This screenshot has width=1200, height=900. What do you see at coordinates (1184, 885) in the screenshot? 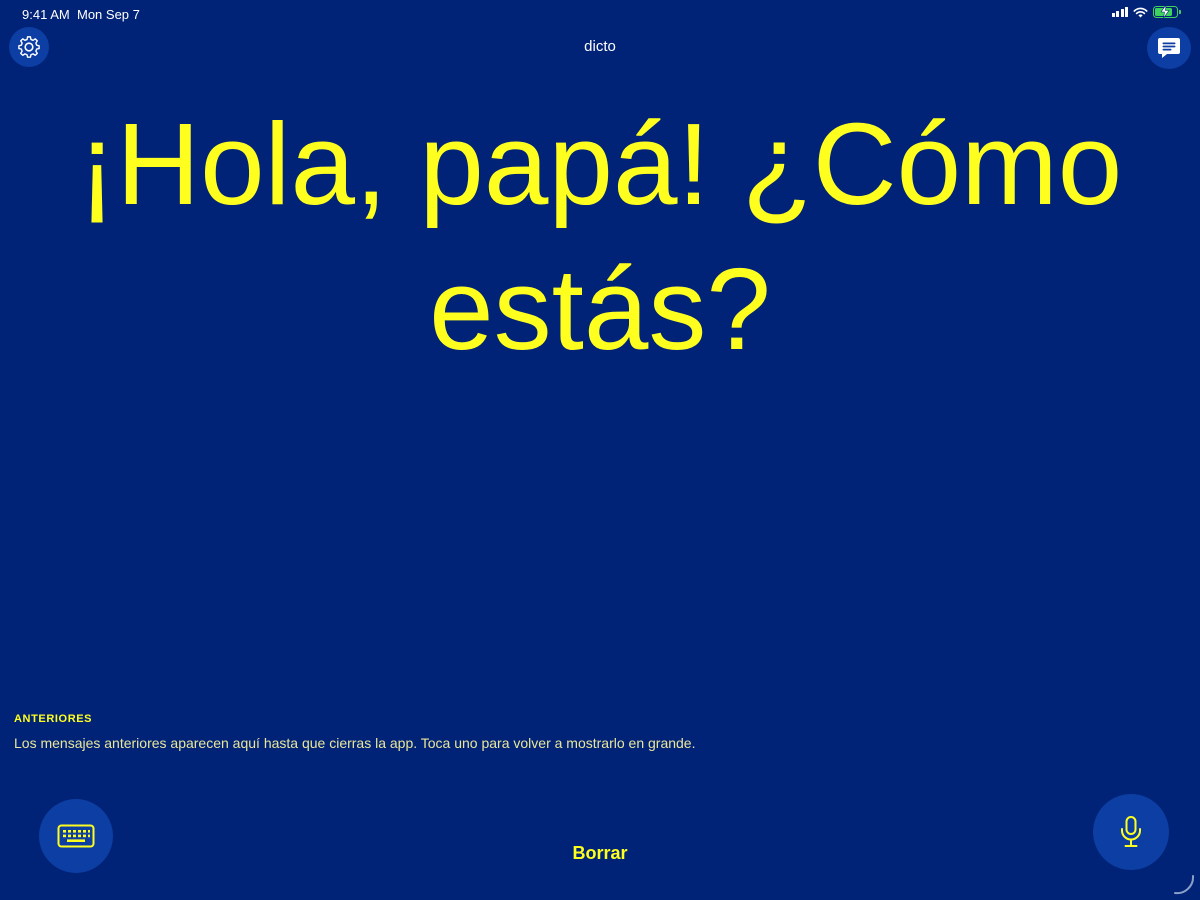
I see `resize-corner-icon` at bounding box center [1184, 885].